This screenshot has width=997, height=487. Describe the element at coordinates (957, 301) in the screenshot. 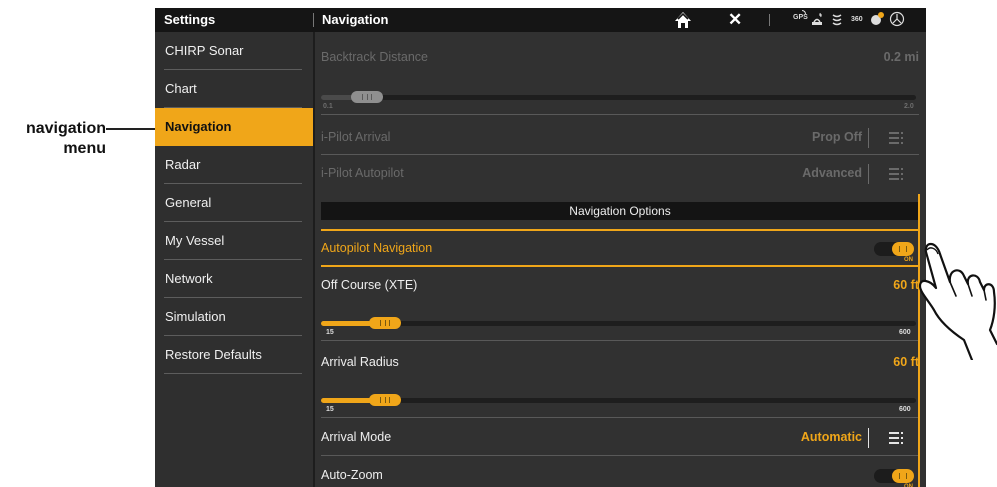

I see `pointing-hand-icon` at that location.